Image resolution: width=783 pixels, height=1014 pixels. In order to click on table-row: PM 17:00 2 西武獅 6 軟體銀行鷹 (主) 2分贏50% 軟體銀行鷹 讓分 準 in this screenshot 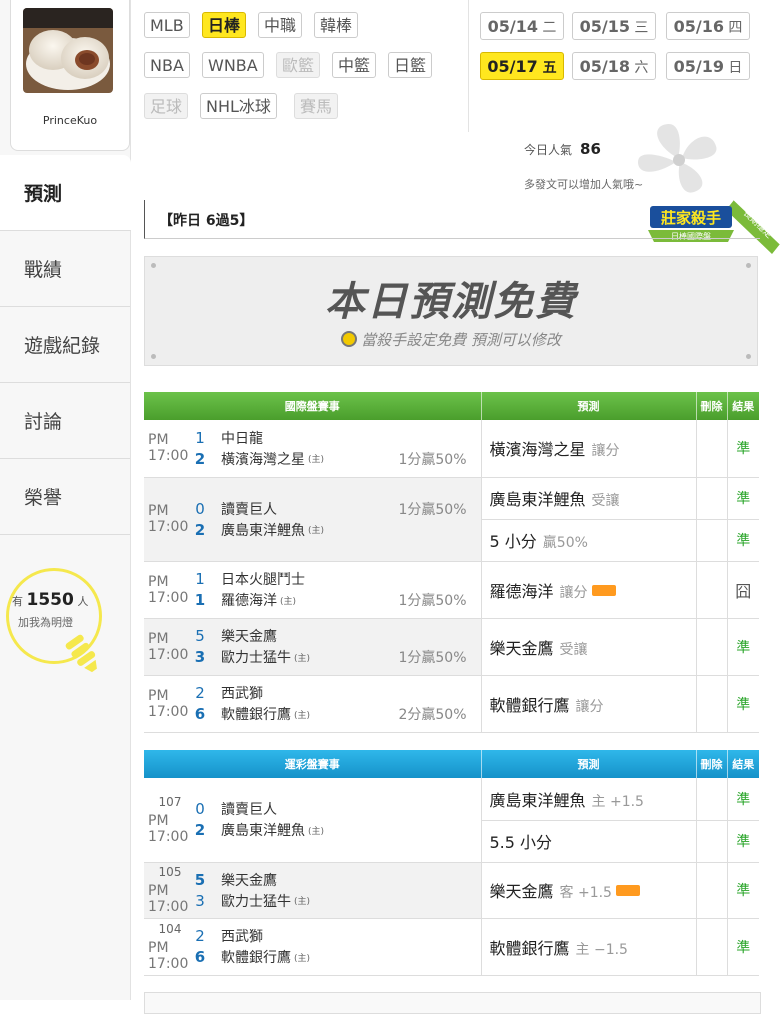, I will do `click(451, 704)`.